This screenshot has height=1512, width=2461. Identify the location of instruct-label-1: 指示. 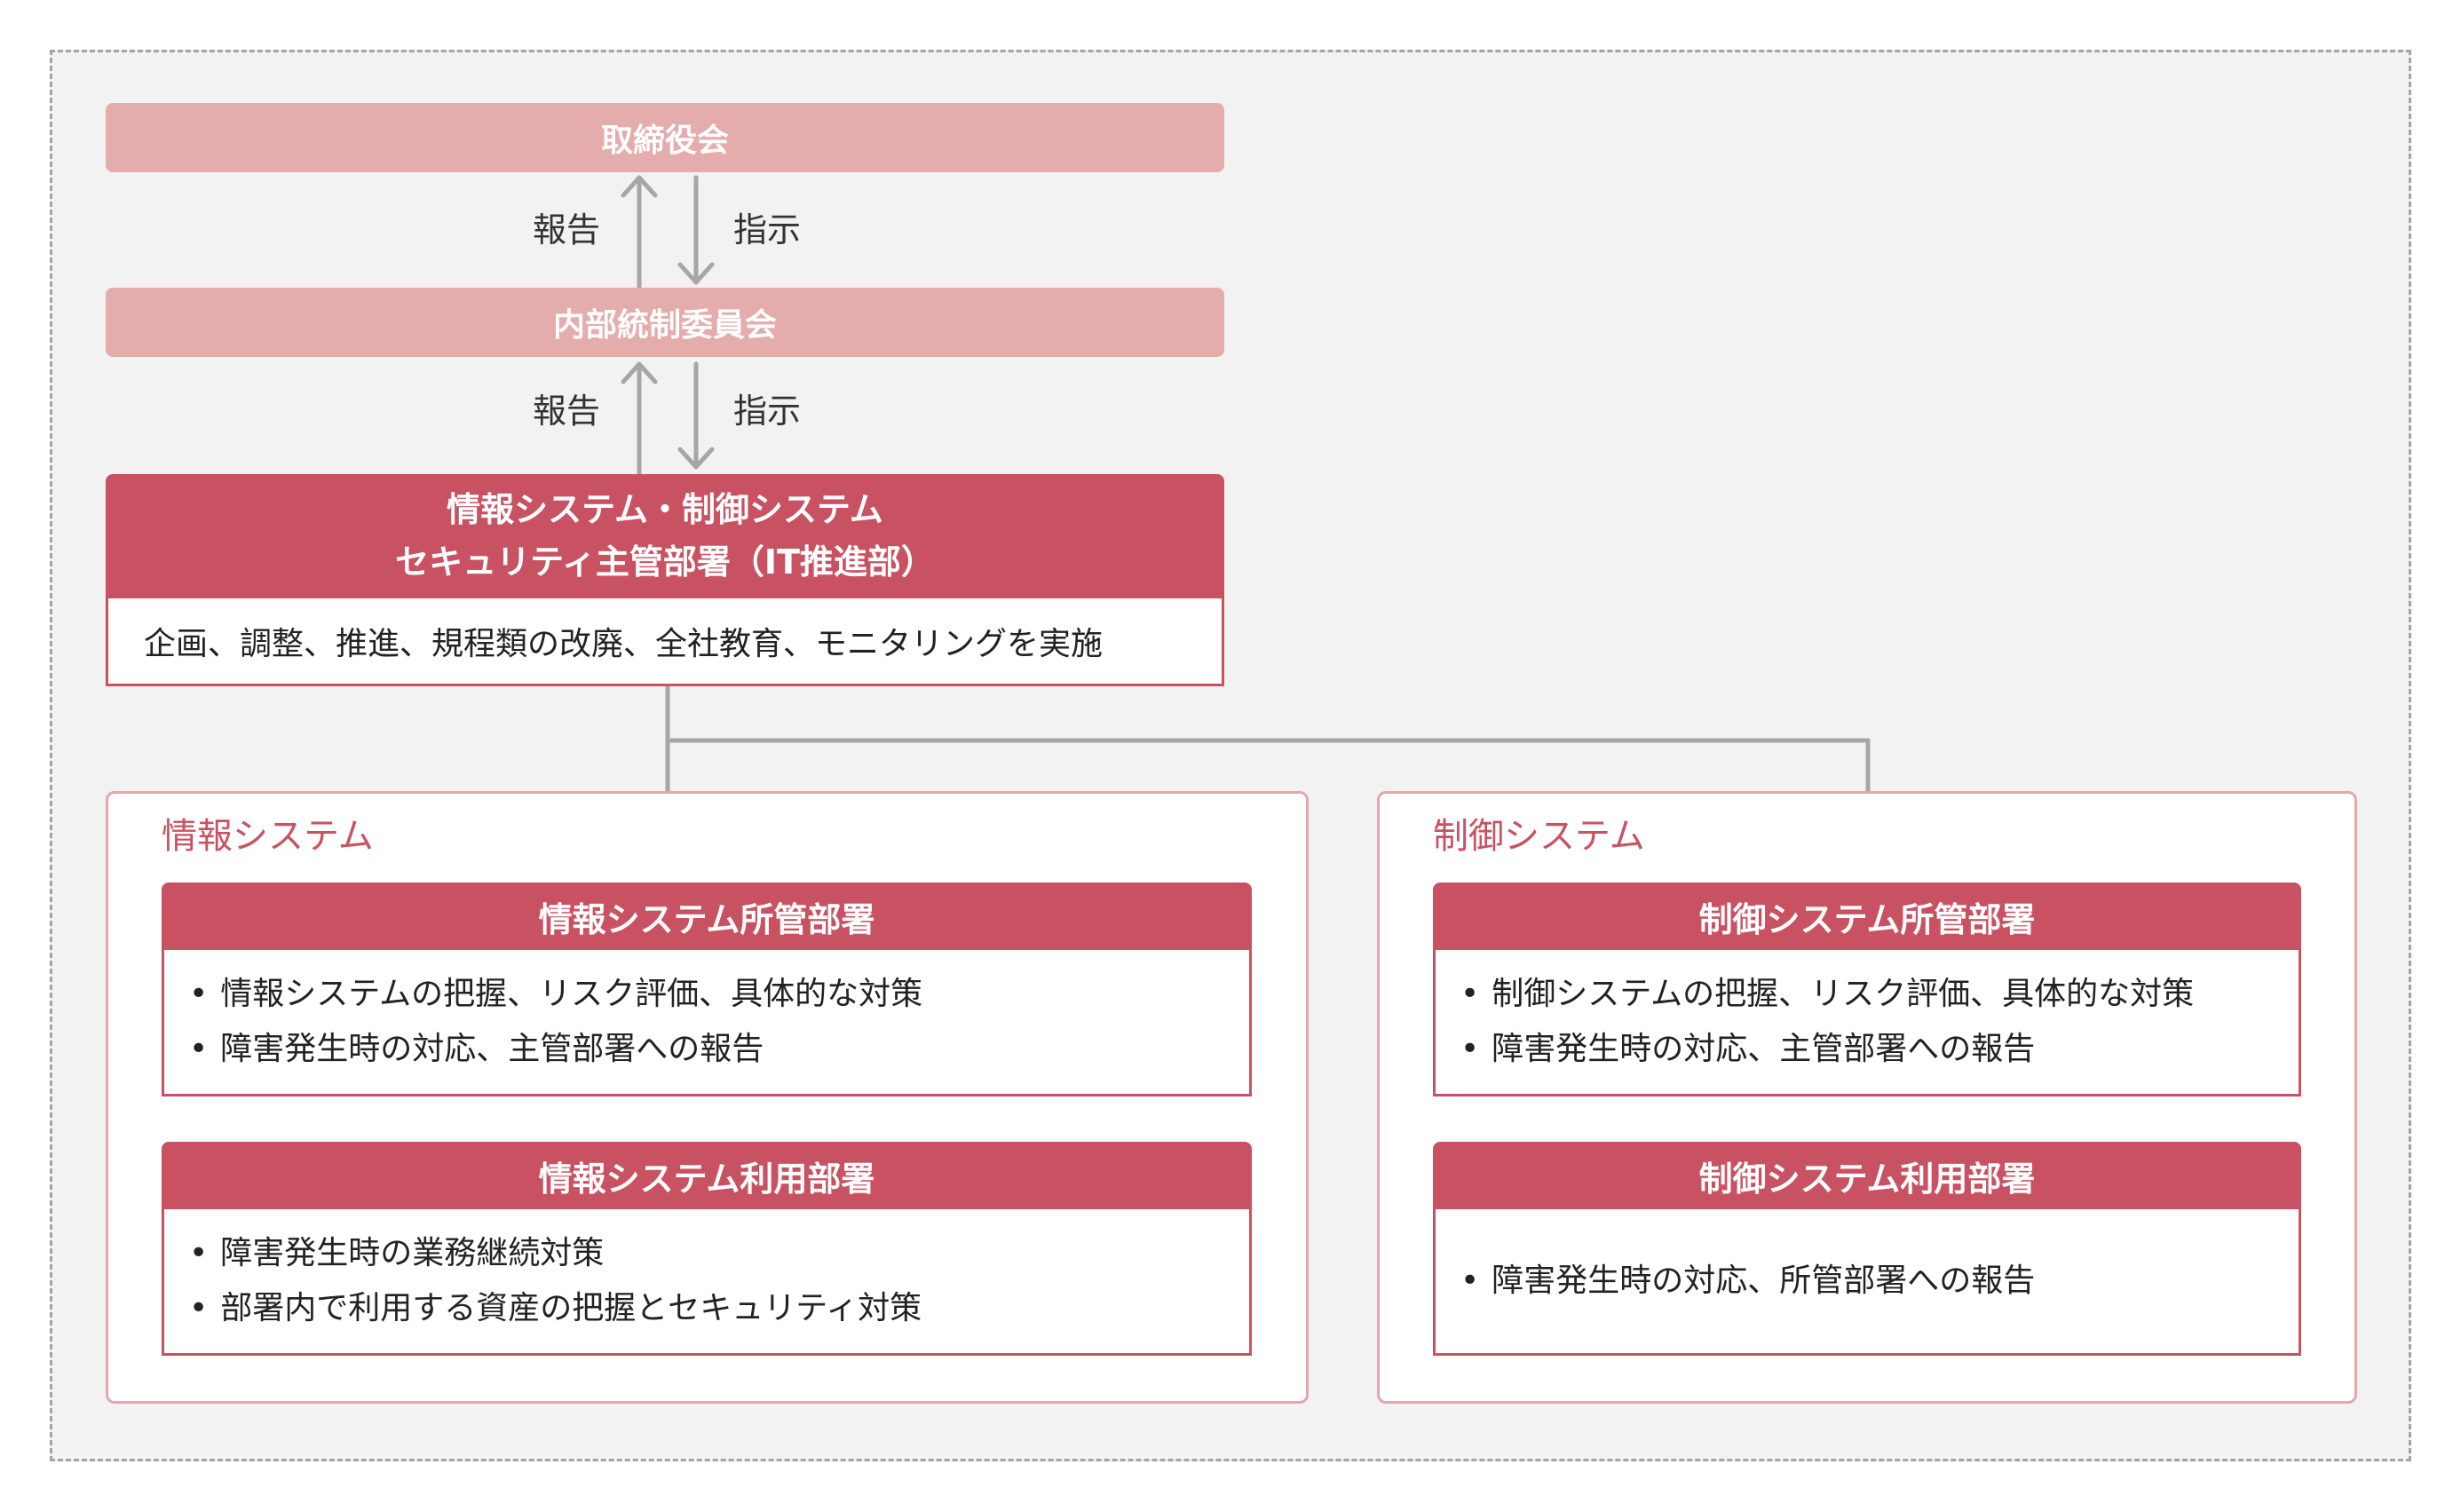
(767, 229).